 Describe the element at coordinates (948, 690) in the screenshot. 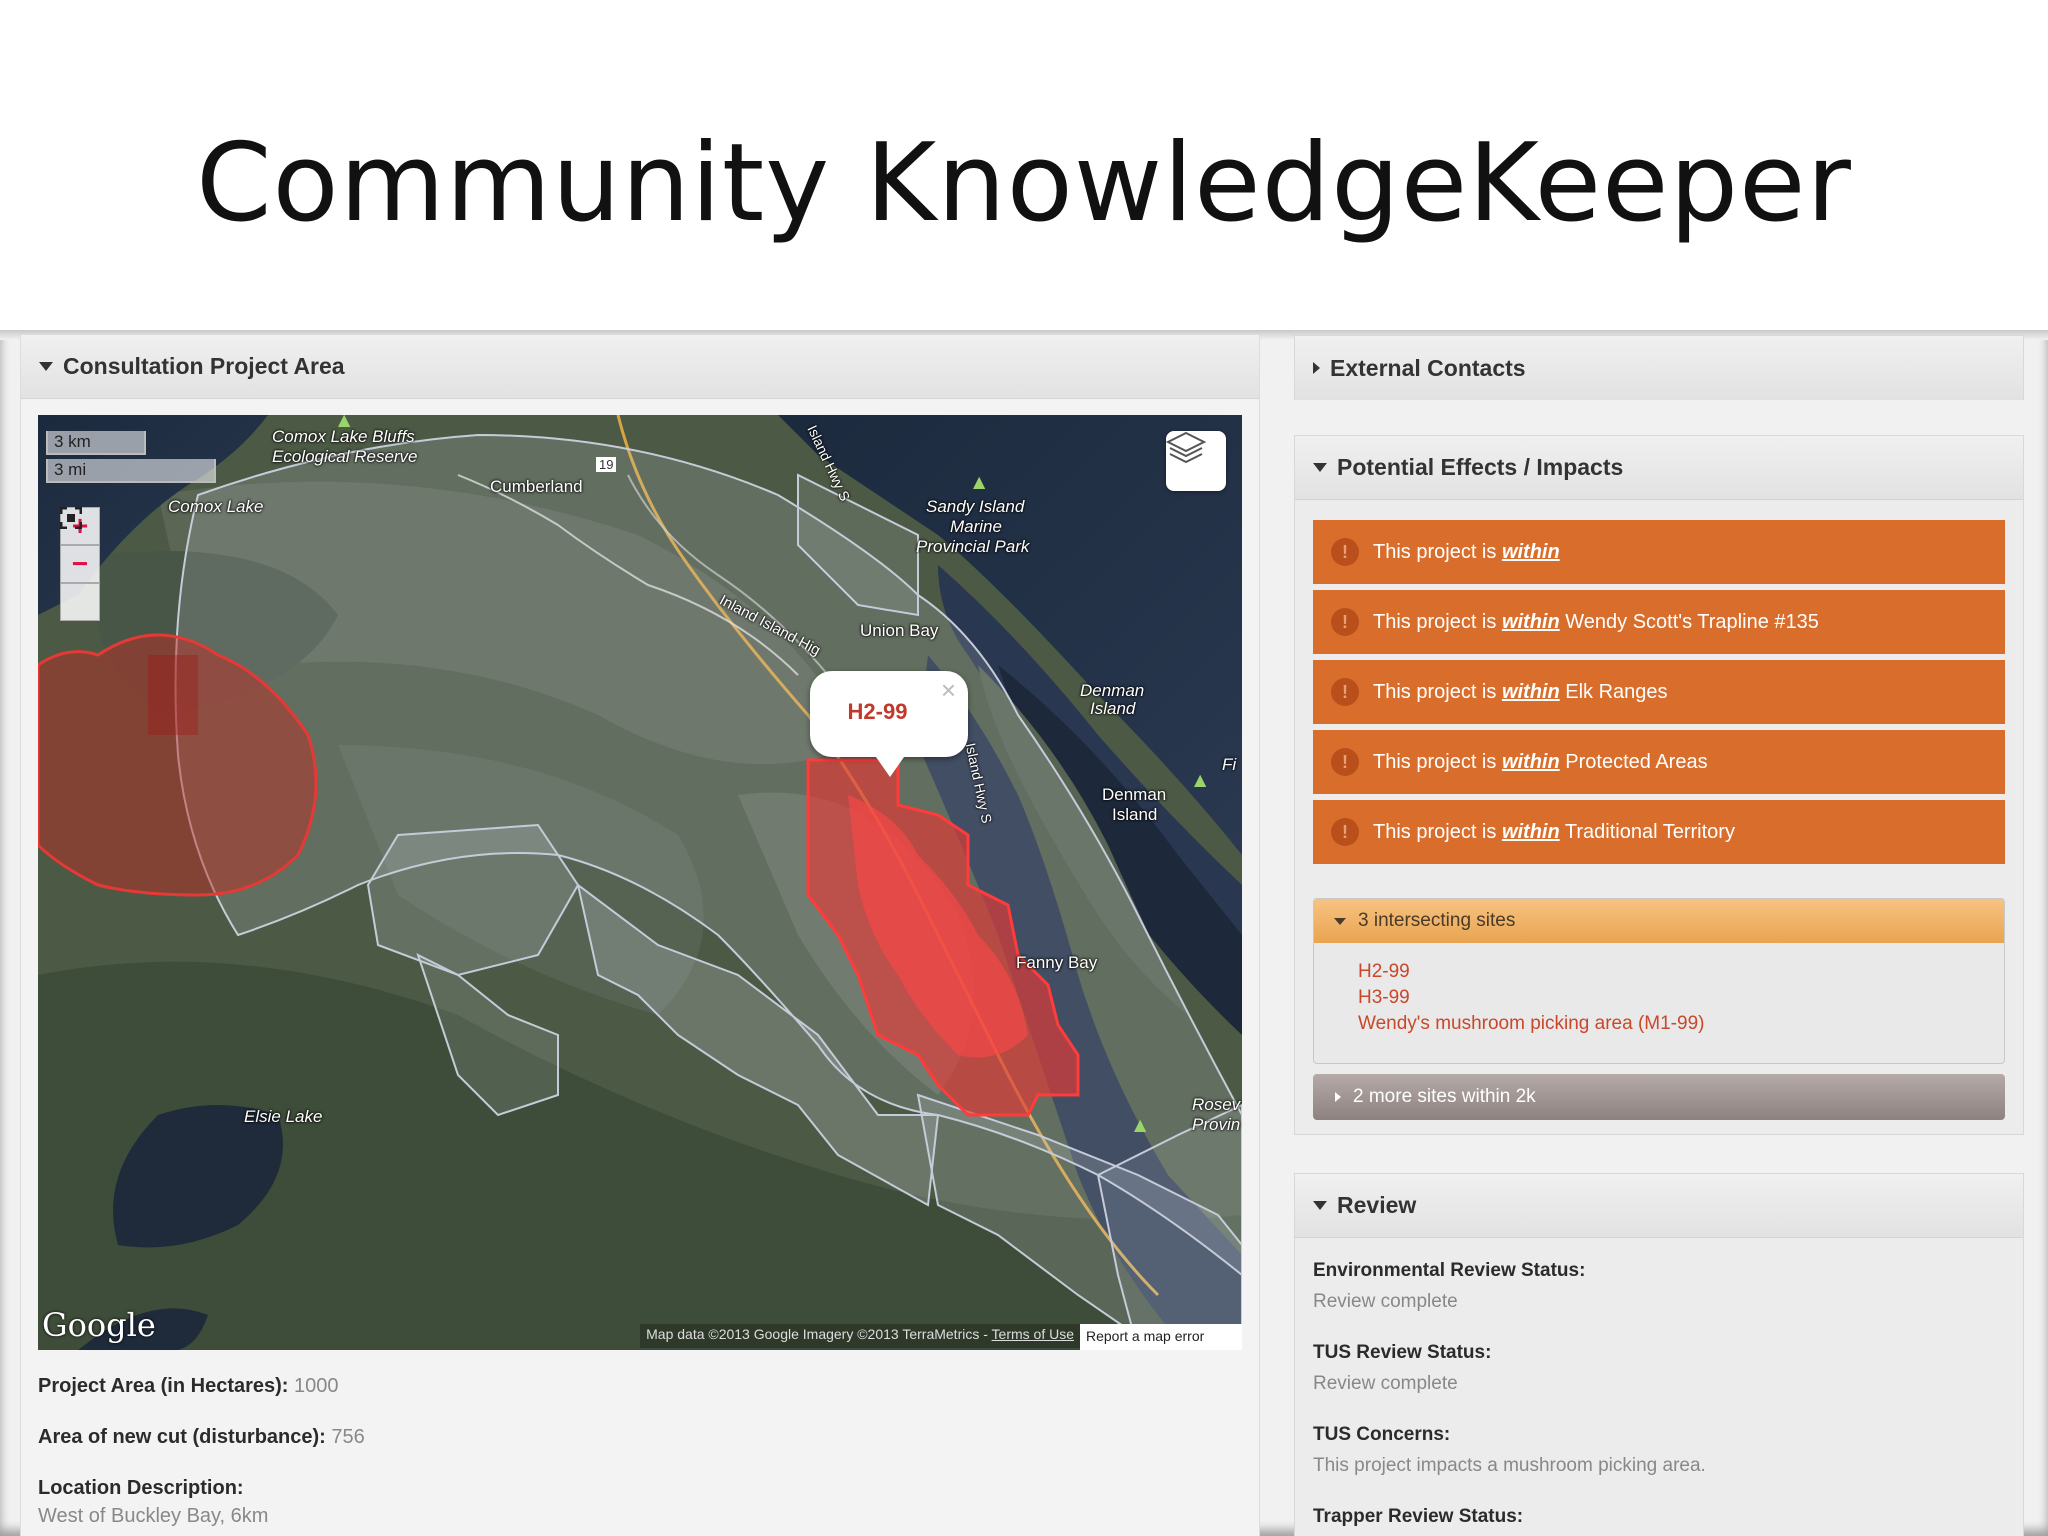

I see `close-icon: ×` at that location.